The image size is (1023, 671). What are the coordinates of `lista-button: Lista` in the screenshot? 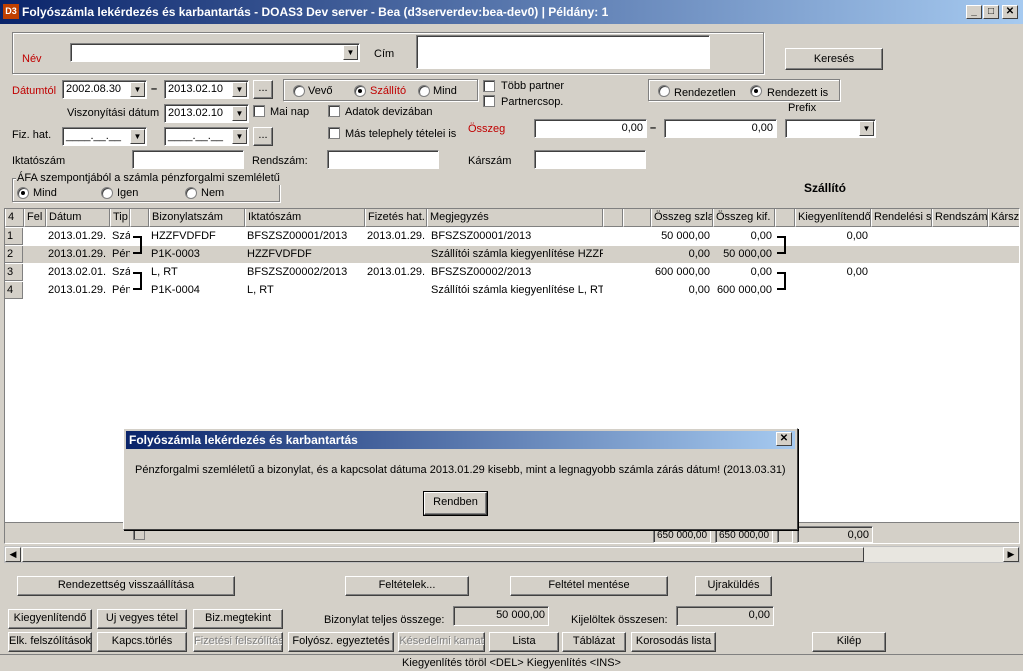 It's located at (524, 642).